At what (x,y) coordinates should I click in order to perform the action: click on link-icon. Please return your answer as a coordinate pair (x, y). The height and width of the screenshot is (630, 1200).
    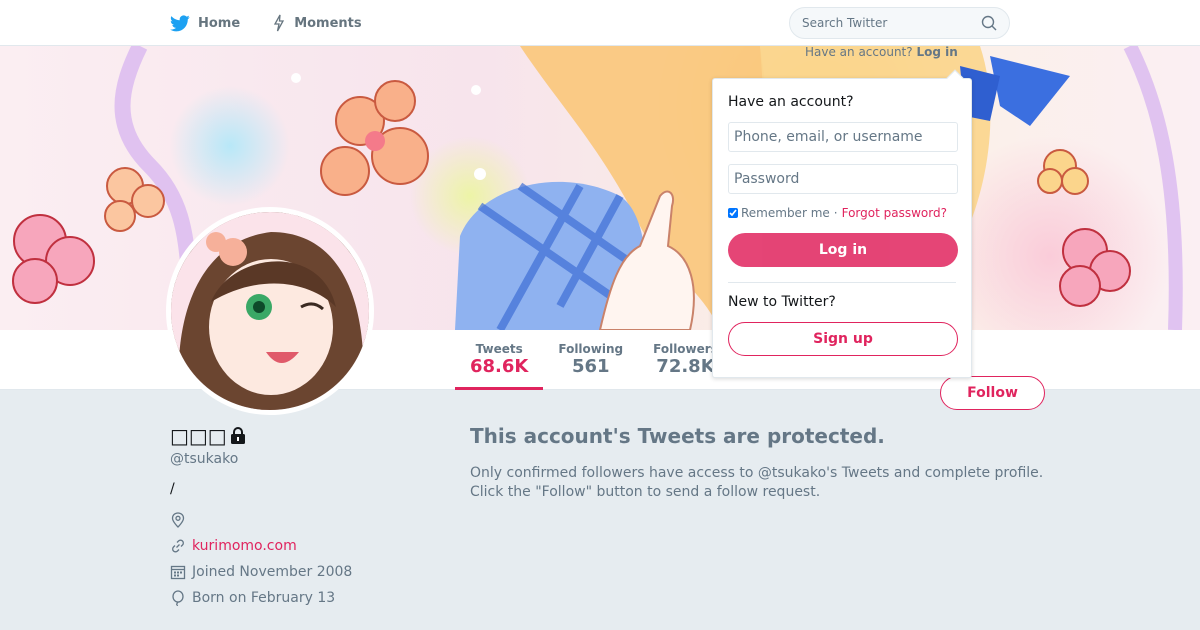
    Looking at the image, I should click on (178, 546).